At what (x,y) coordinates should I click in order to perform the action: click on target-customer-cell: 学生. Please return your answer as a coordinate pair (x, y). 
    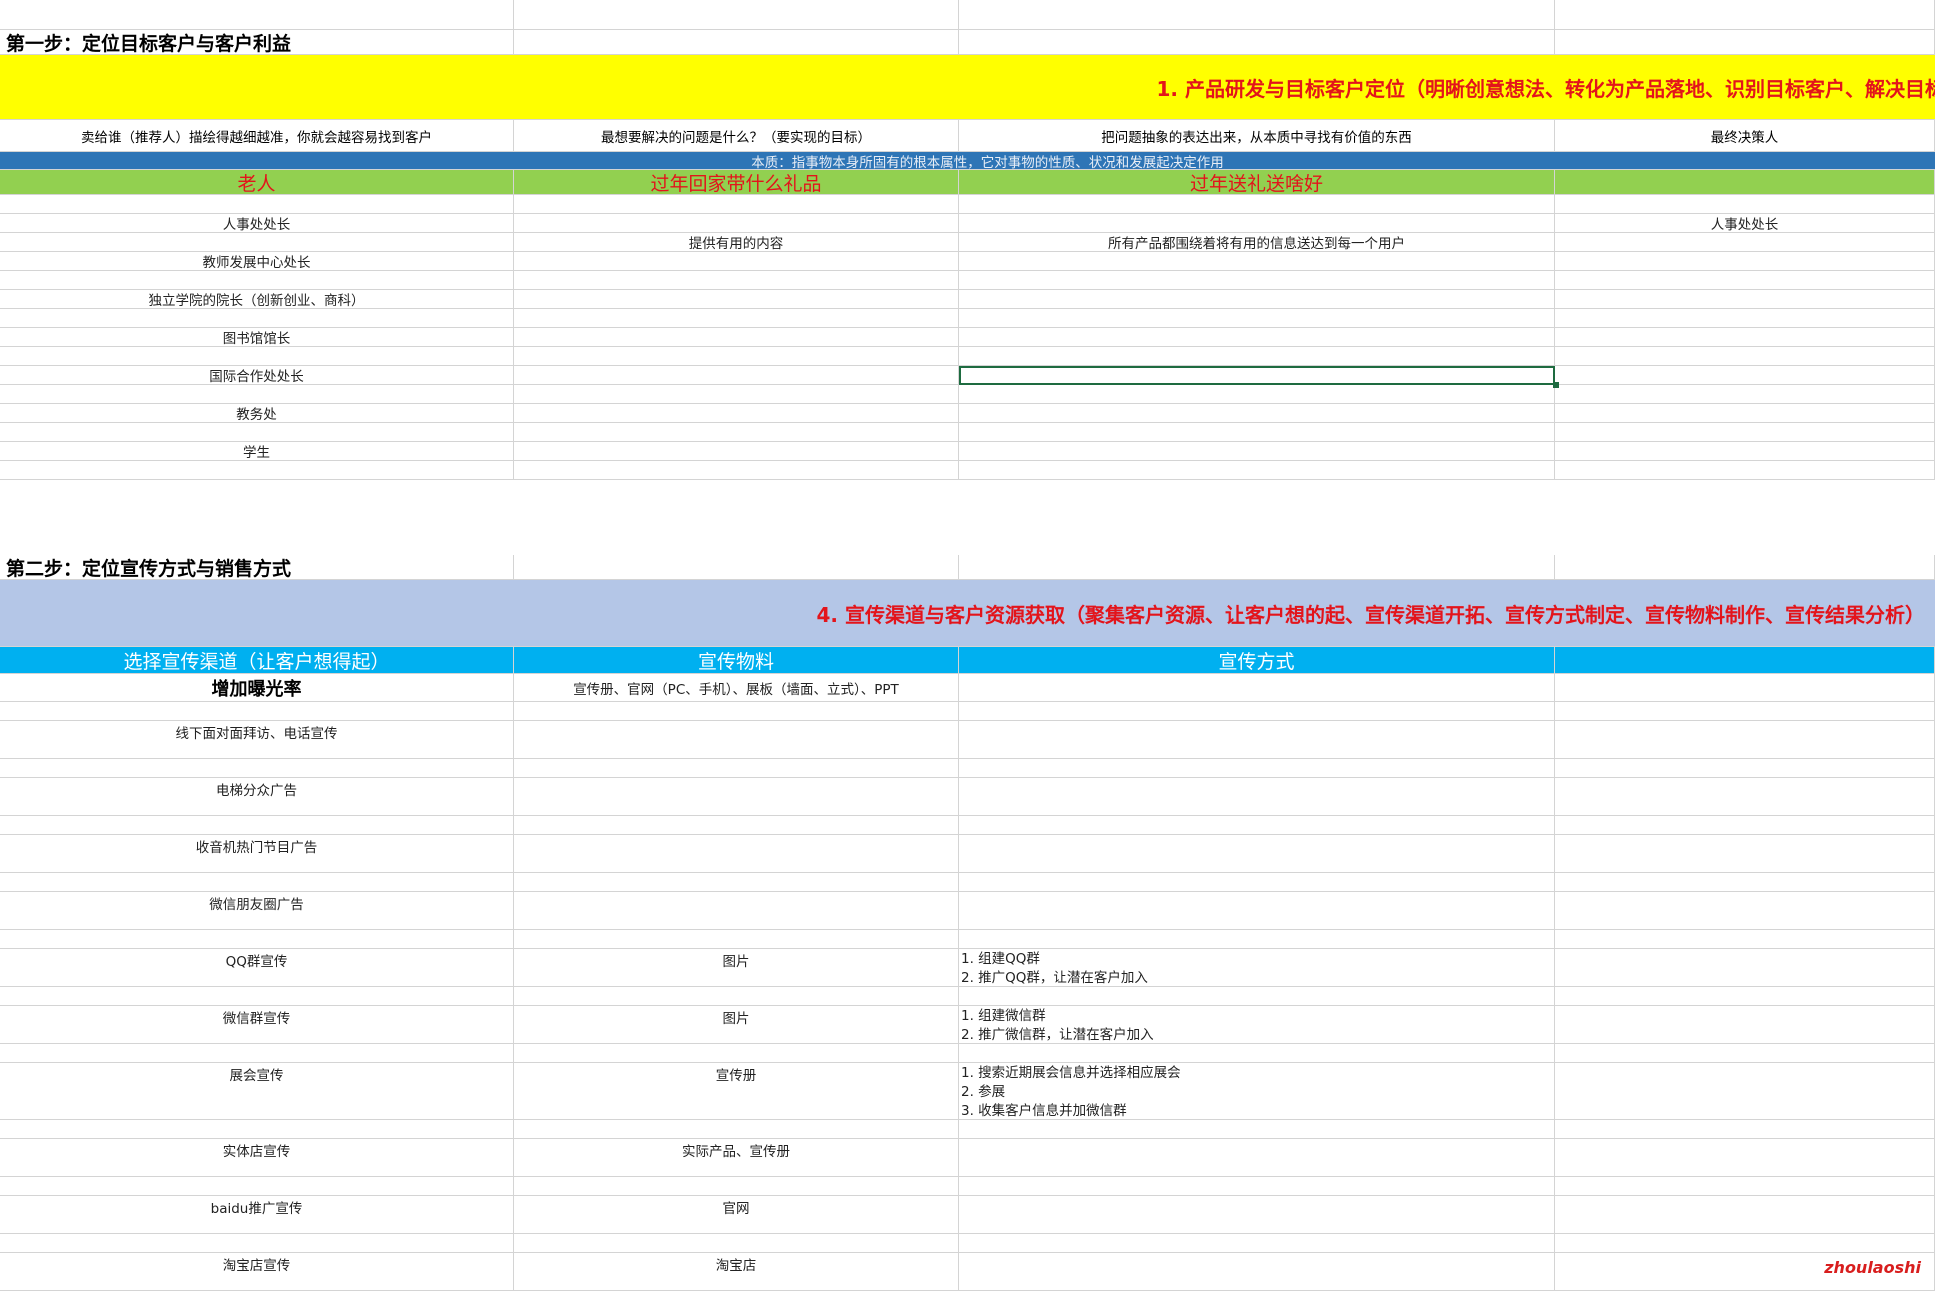
    Looking at the image, I should click on (257, 451).